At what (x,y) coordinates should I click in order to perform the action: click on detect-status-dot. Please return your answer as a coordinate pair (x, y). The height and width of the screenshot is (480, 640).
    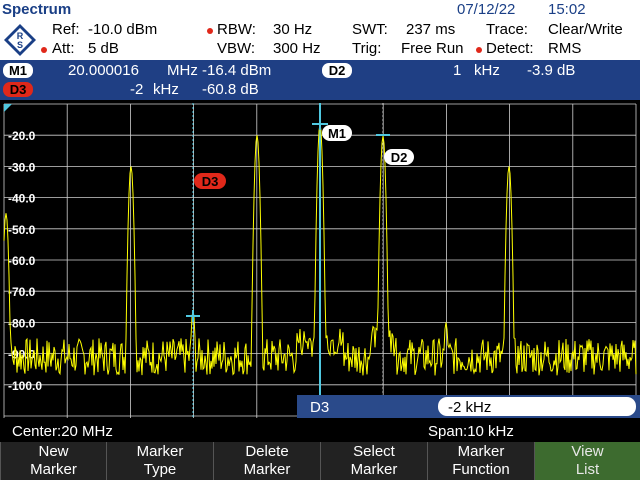
    Looking at the image, I should click on (479, 50).